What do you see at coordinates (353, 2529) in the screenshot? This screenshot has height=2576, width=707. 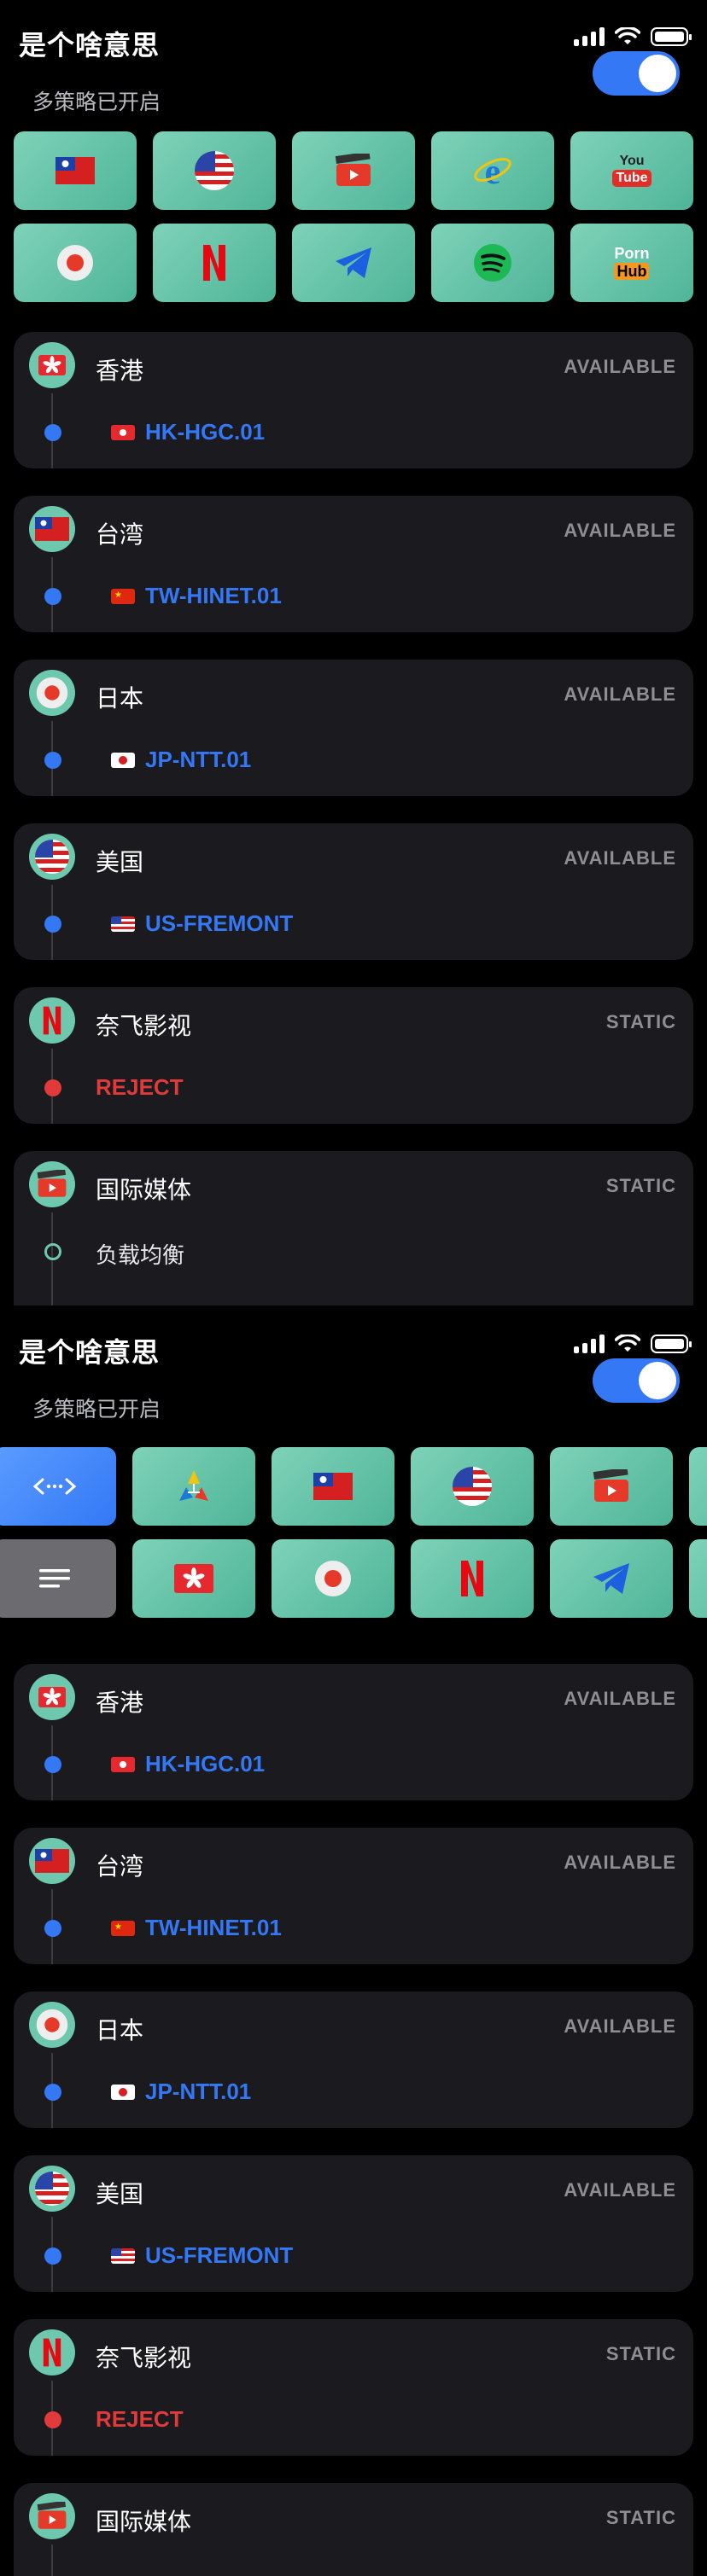 I see `group-card: 国际媒体 STATIC` at bounding box center [353, 2529].